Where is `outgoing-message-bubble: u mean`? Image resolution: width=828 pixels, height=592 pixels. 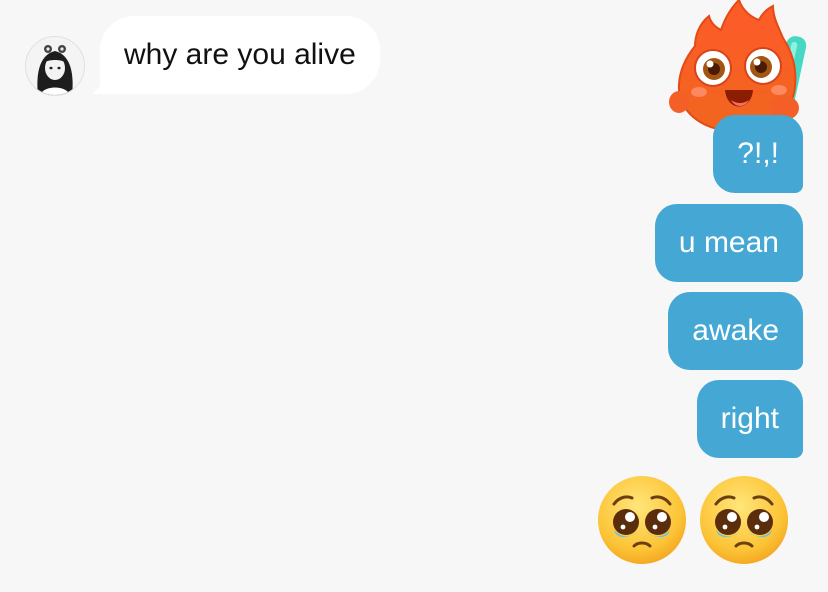
outgoing-message-bubble: u mean is located at coordinates (728, 243).